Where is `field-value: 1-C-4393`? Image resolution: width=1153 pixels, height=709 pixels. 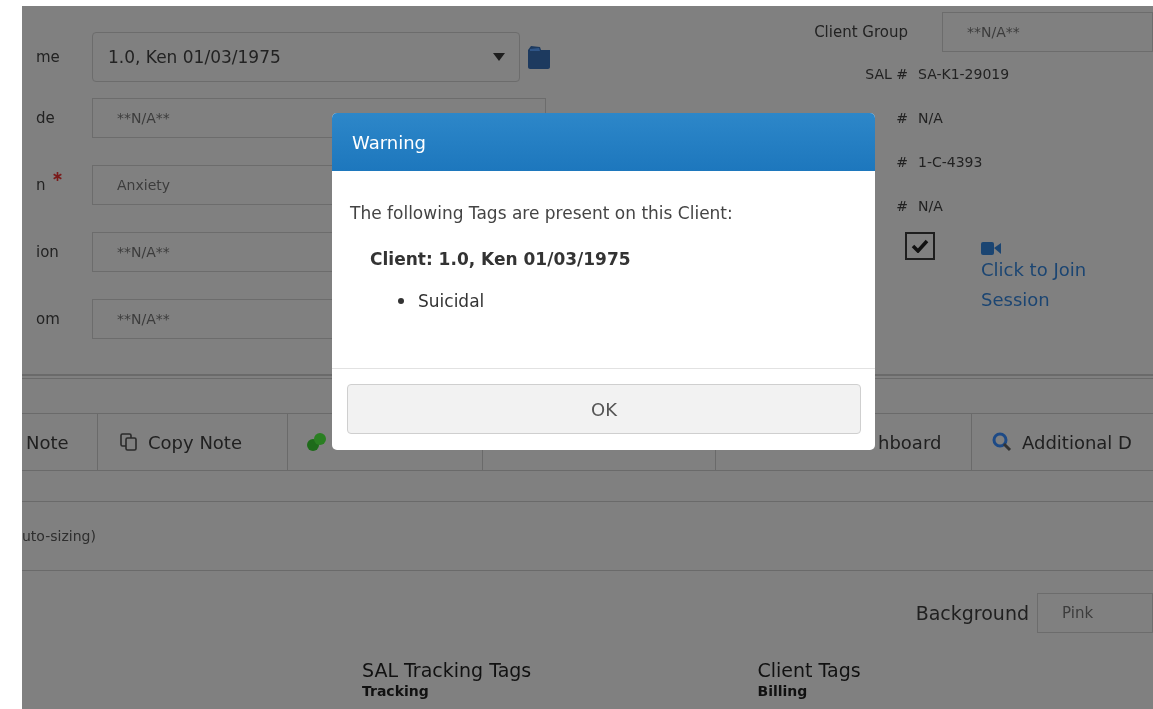
field-value: 1-C-4393 is located at coordinates (950, 162).